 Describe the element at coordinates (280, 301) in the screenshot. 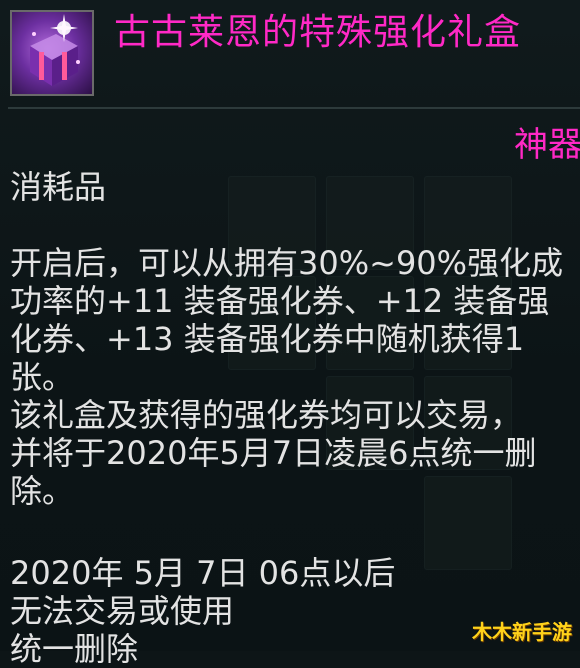

I see `description-line: 功率的+11 装备强化券、+12 装备强` at that location.